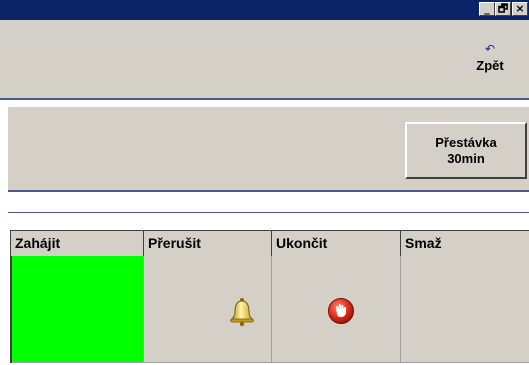 The width and height of the screenshot is (529, 365). I want to click on delete-cell, so click(464, 309).